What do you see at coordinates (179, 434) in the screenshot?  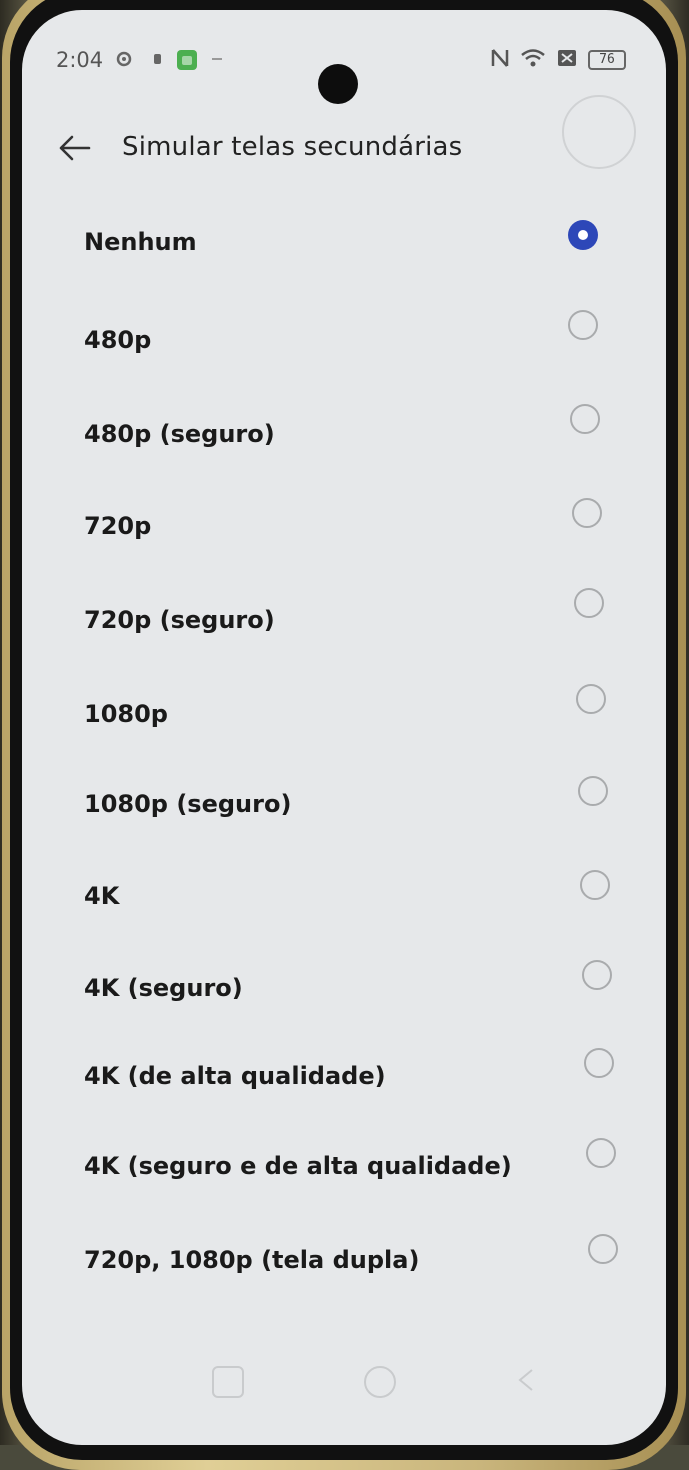 I see `option-label: 480p (seguro)` at bounding box center [179, 434].